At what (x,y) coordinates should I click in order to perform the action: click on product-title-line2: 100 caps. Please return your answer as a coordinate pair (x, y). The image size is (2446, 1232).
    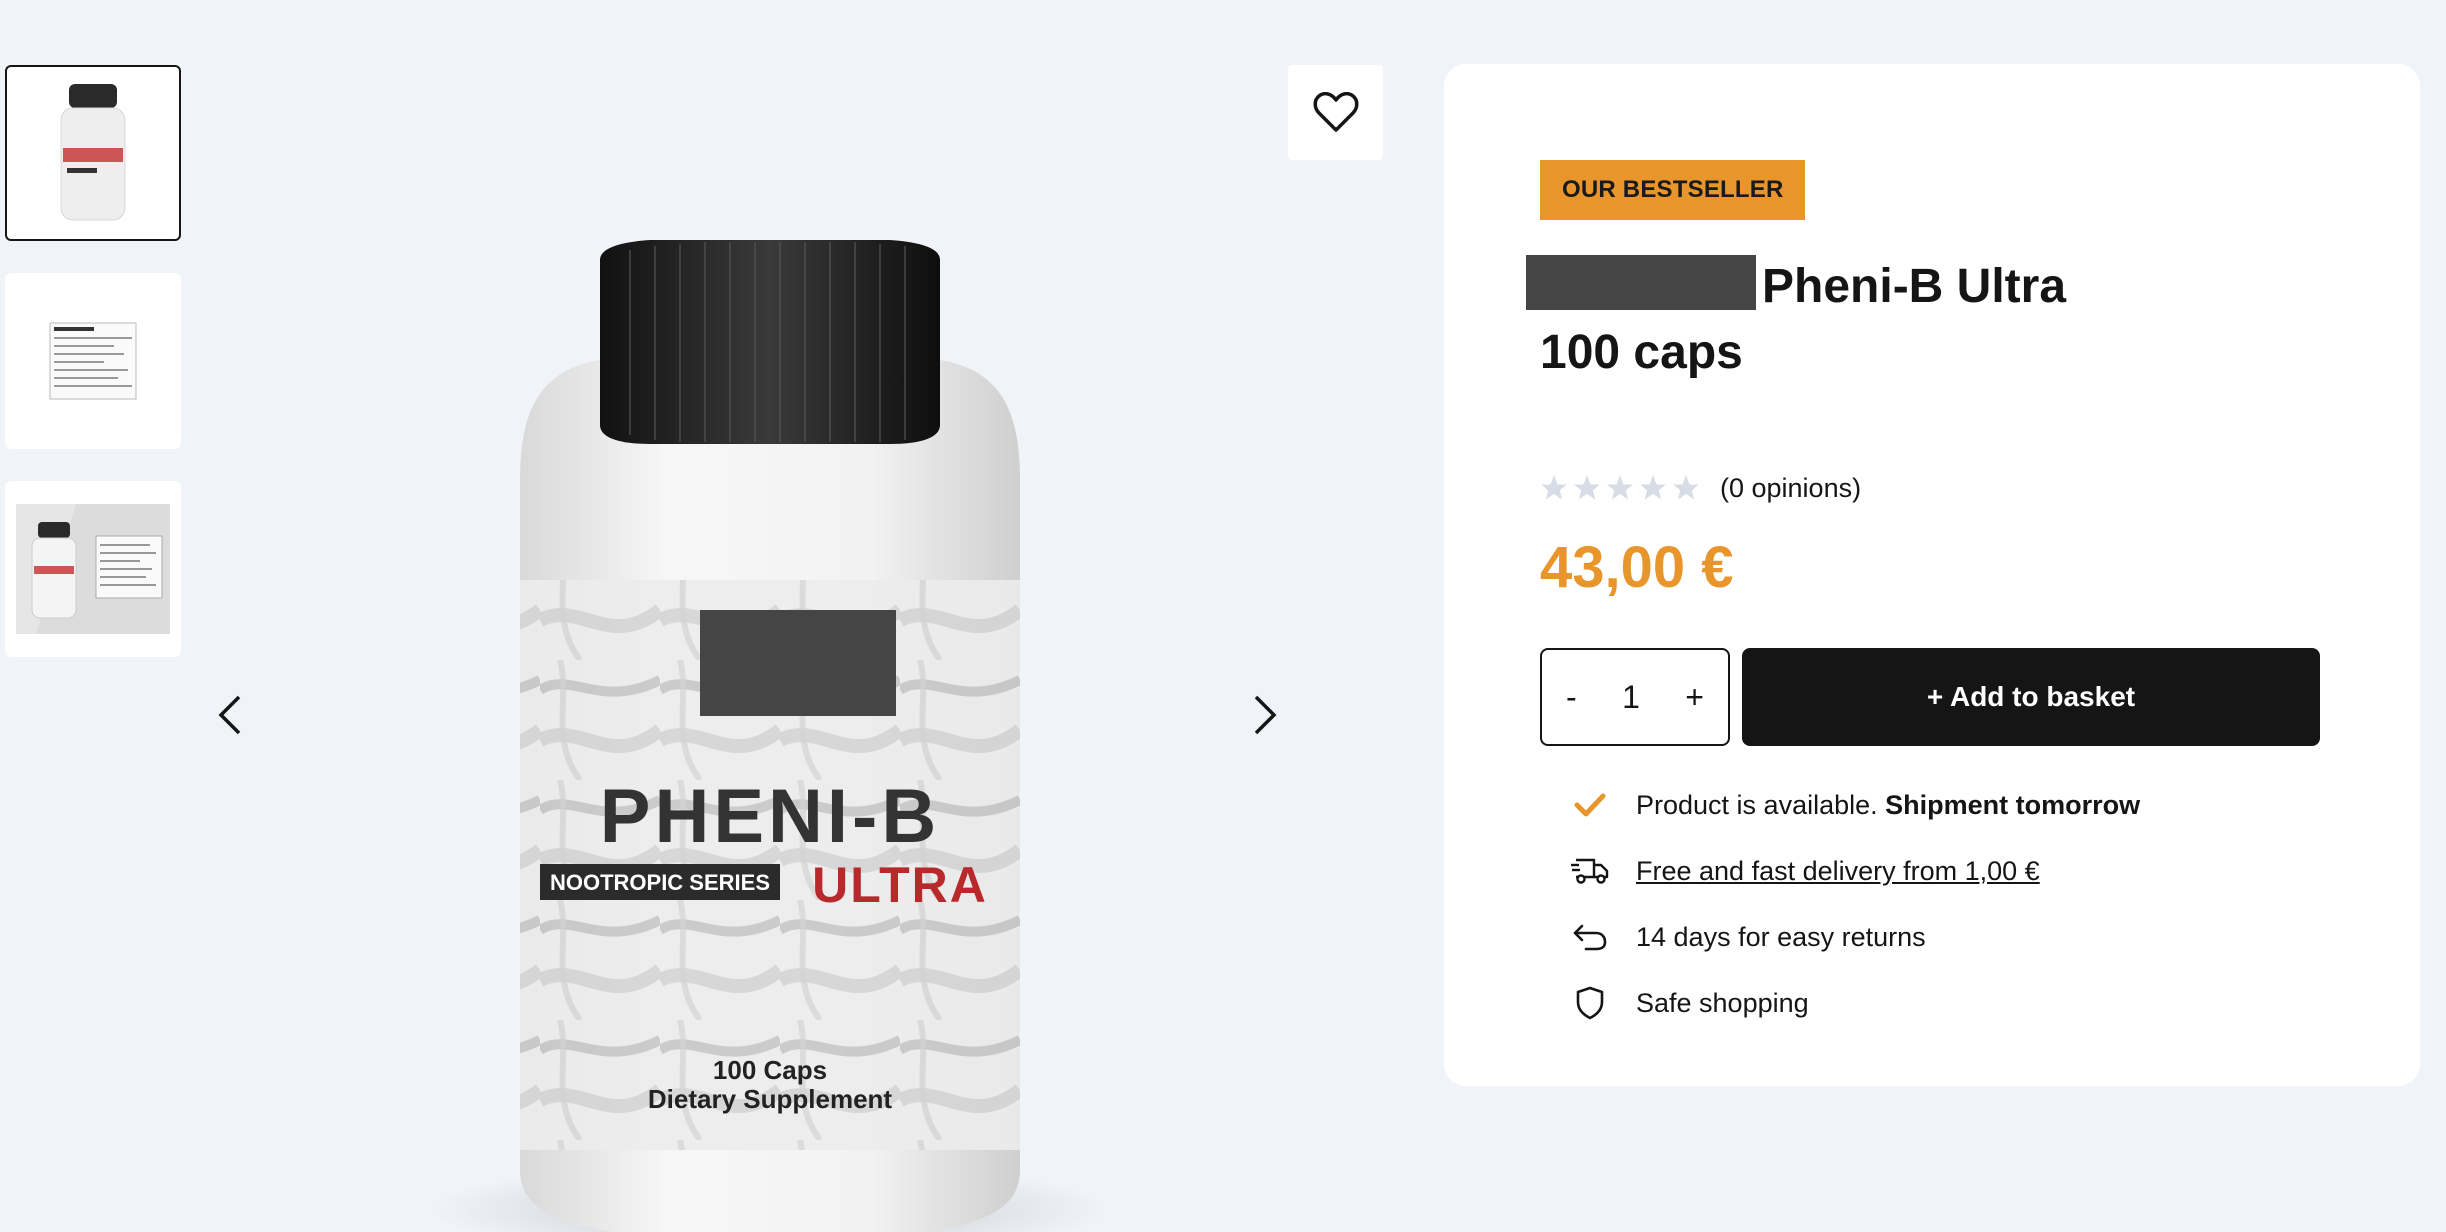
    Looking at the image, I should click on (1641, 352).